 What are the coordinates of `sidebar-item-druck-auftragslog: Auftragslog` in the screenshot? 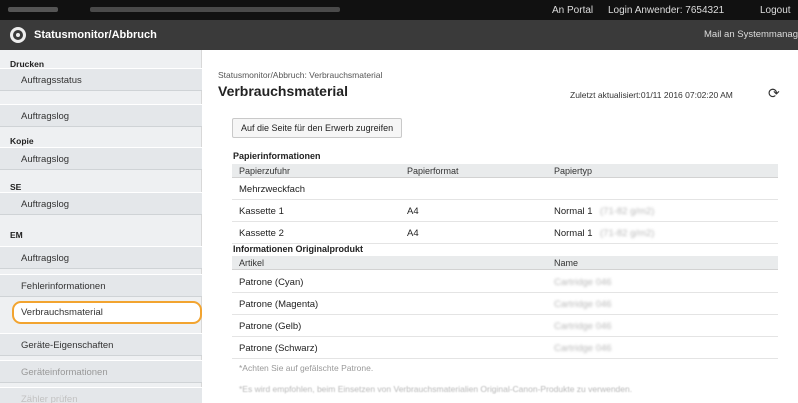 It's located at (101, 115).